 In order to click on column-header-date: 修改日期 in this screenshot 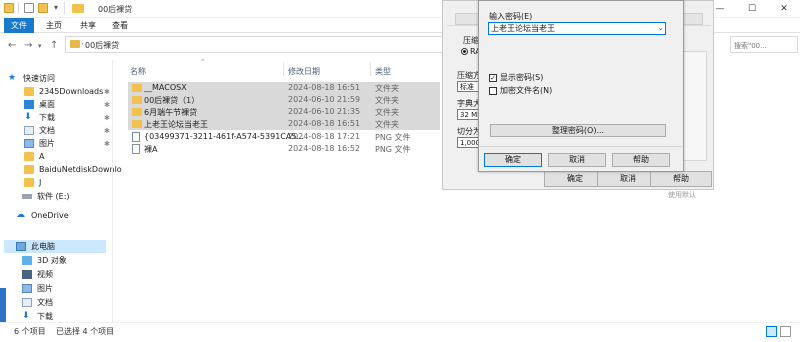, I will do `click(304, 71)`.